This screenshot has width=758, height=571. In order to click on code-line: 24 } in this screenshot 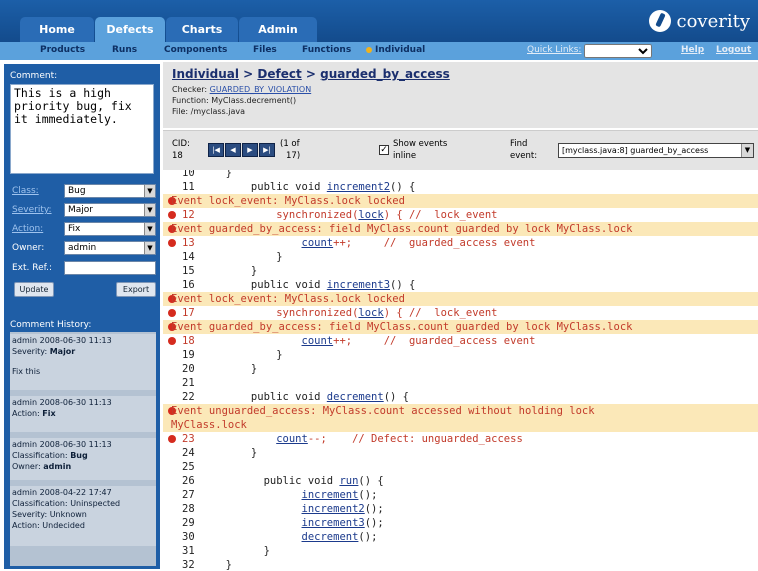, I will do `click(460, 453)`.